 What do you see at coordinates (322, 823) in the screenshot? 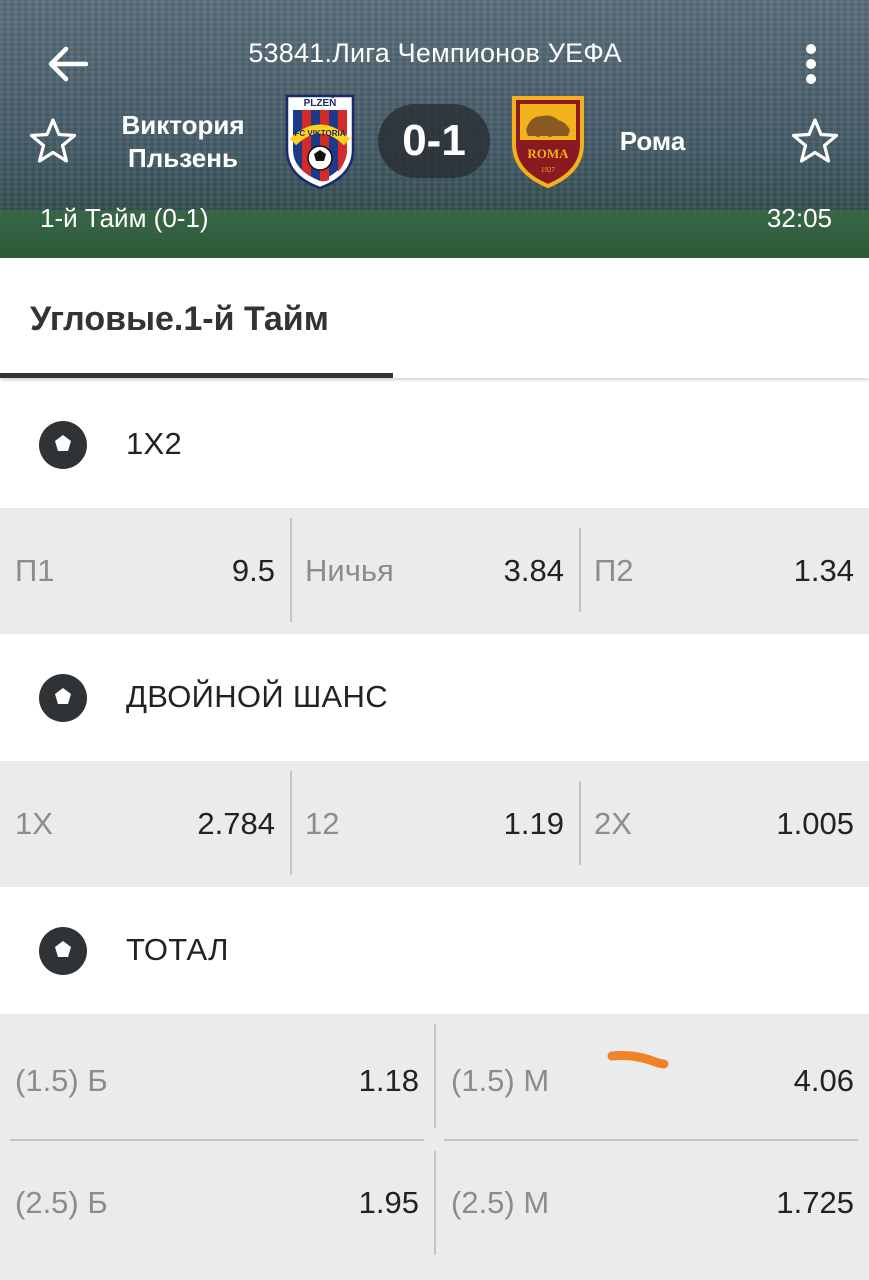
I see `odds-label: 12` at bounding box center [322, 823].